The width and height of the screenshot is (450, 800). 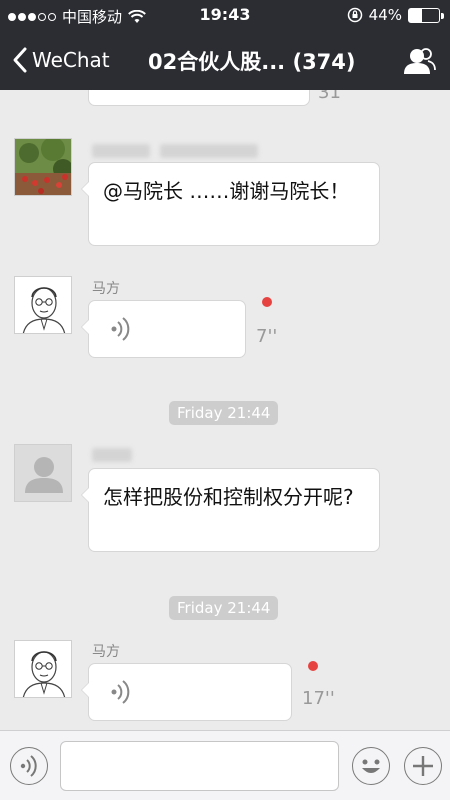 I want to click on status-right: 44%, so click(x=395, y=15).